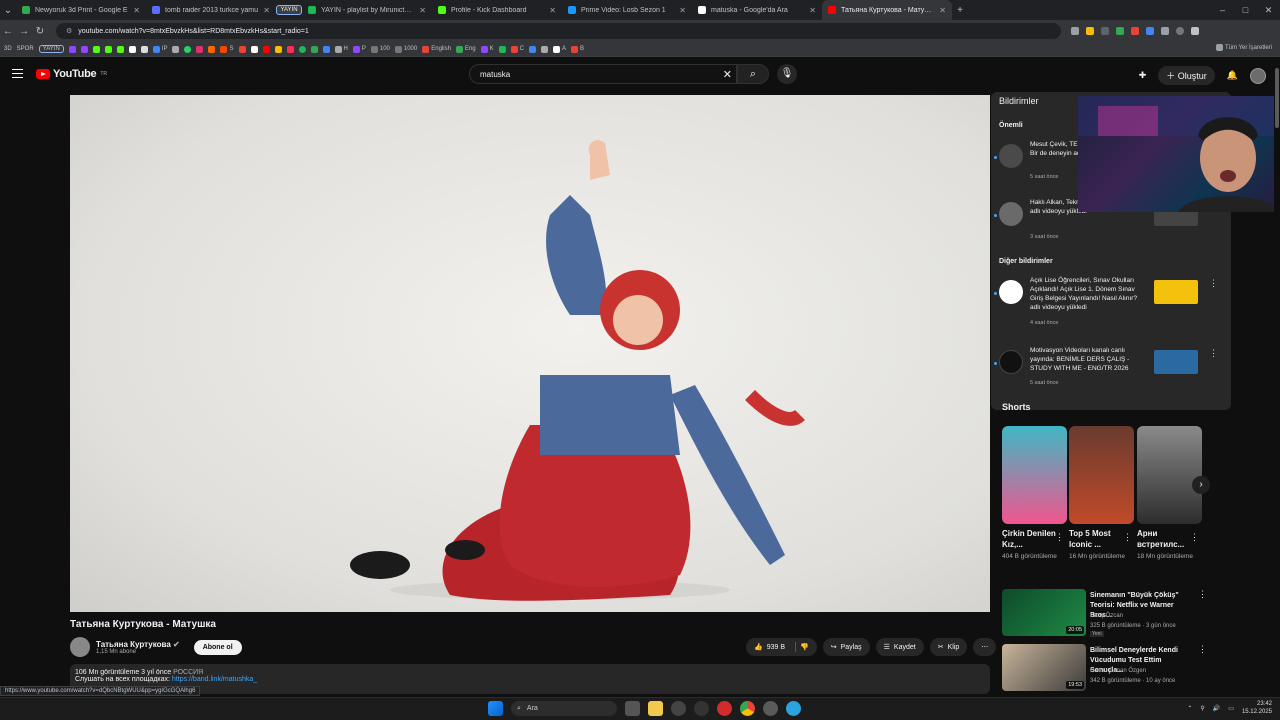 This screenshot has width=1280, height=720. What do you see at coordinates (80, 647) in the screenshot?
I see `channel-avatar` at bounding box center [80, 647].